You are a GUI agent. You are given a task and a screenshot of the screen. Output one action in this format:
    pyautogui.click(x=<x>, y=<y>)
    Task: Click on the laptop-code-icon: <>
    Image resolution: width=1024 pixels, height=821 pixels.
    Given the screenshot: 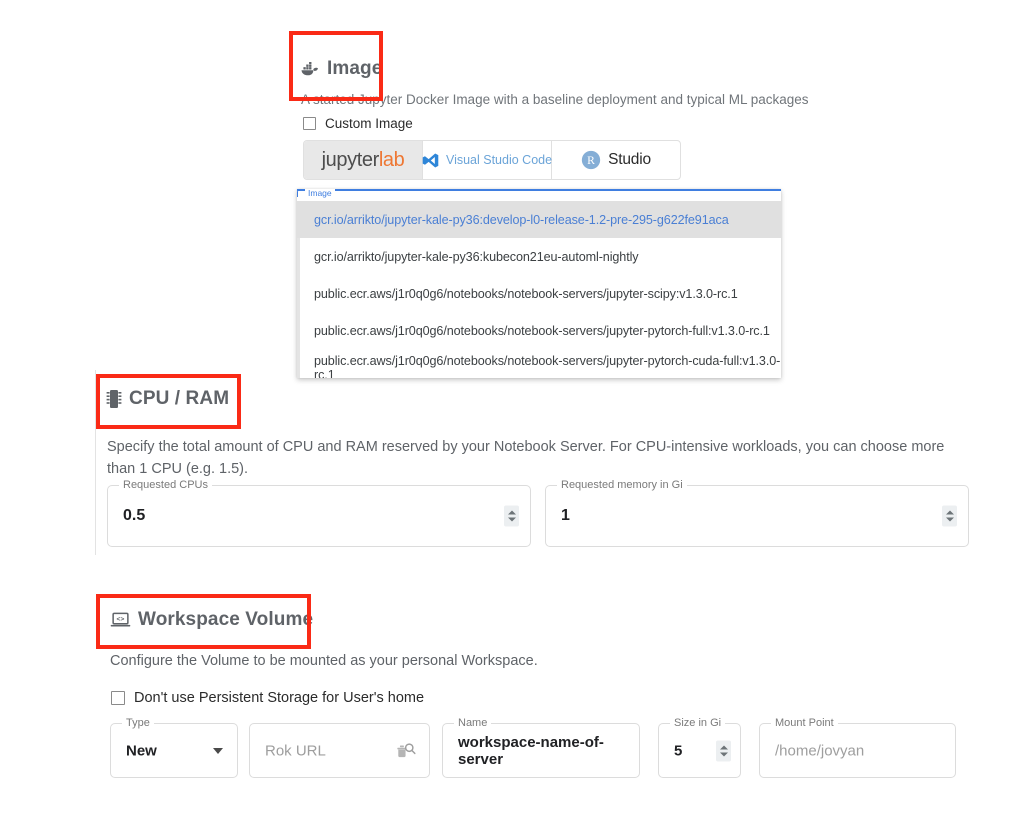 What is the action you would take?
    pyautogui.click(x=120, y=620)
    